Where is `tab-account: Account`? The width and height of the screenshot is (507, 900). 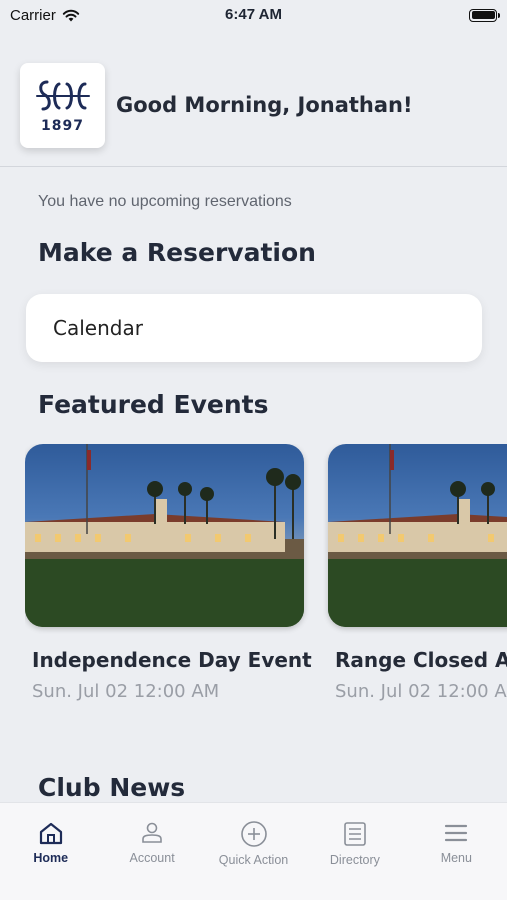 tab-account: Account is located at coordinates (151, 851).